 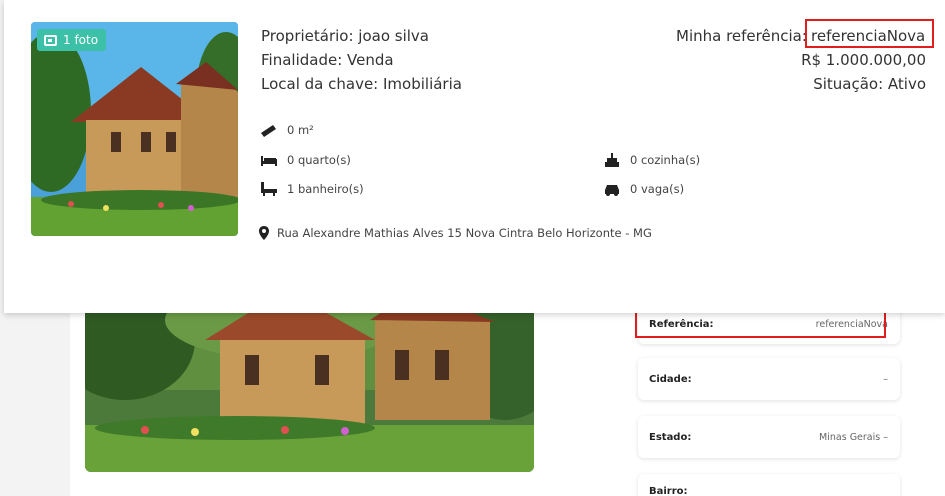 I want to click on feature-bathrooms: 1 banheiro(s), so click(x=312, y=189).